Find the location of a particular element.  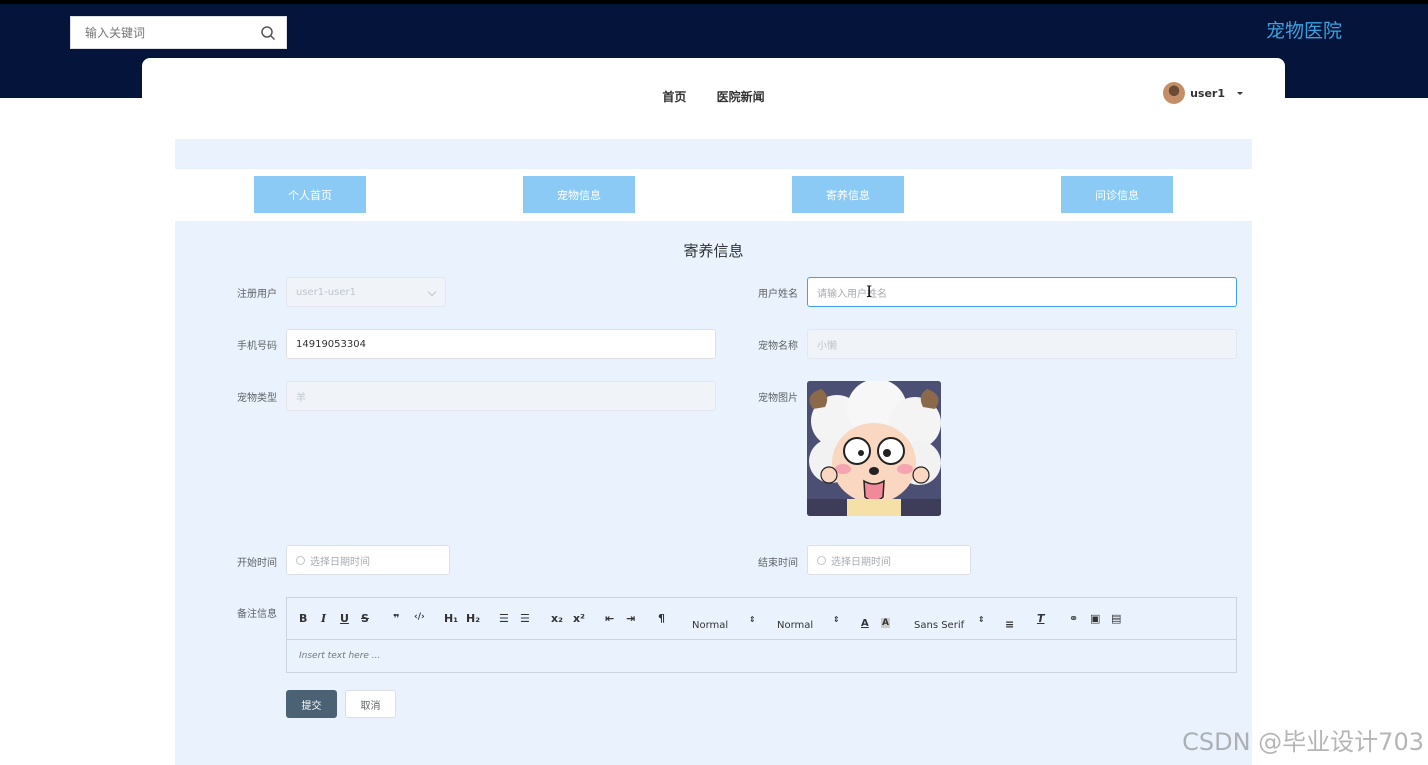

start-time-placeholder: 选择日期时间 is located at coordinates (340, 562).